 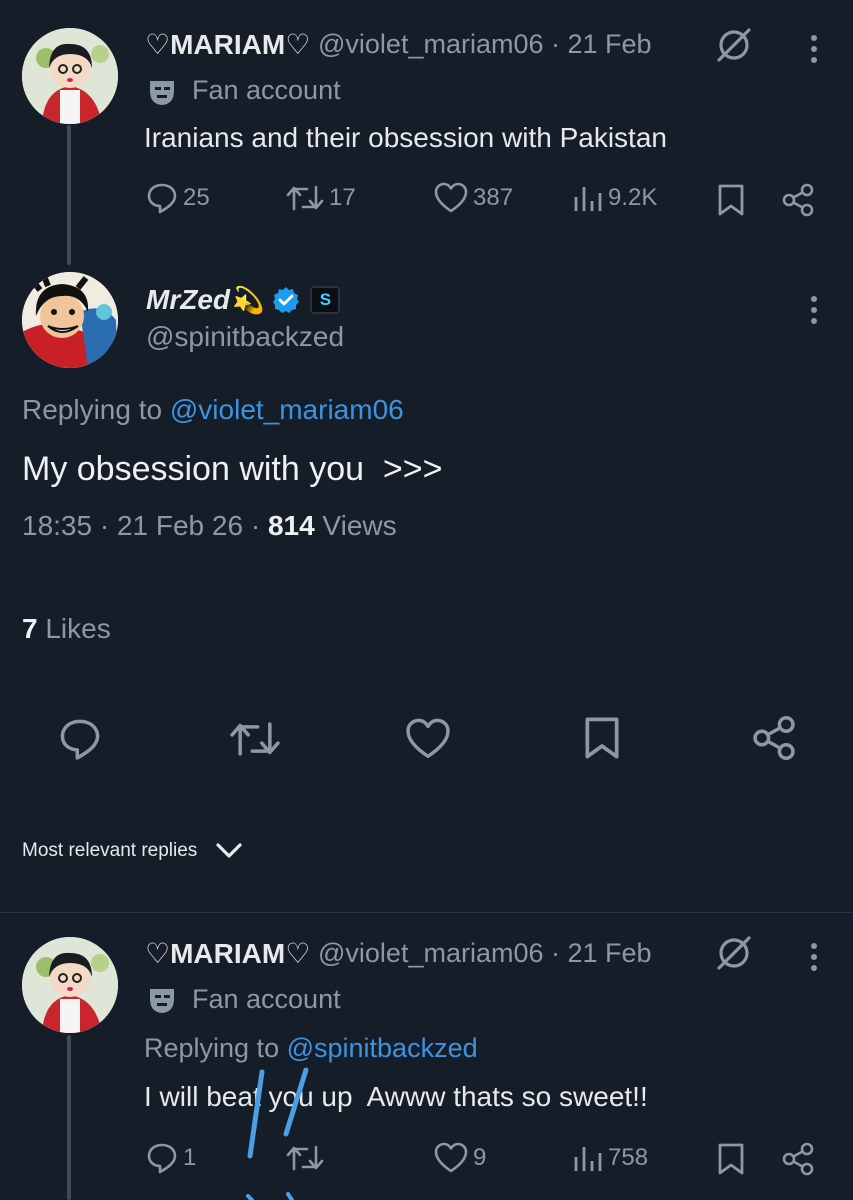 I want to click on like-count: 9, so click(x=480, y=1157).